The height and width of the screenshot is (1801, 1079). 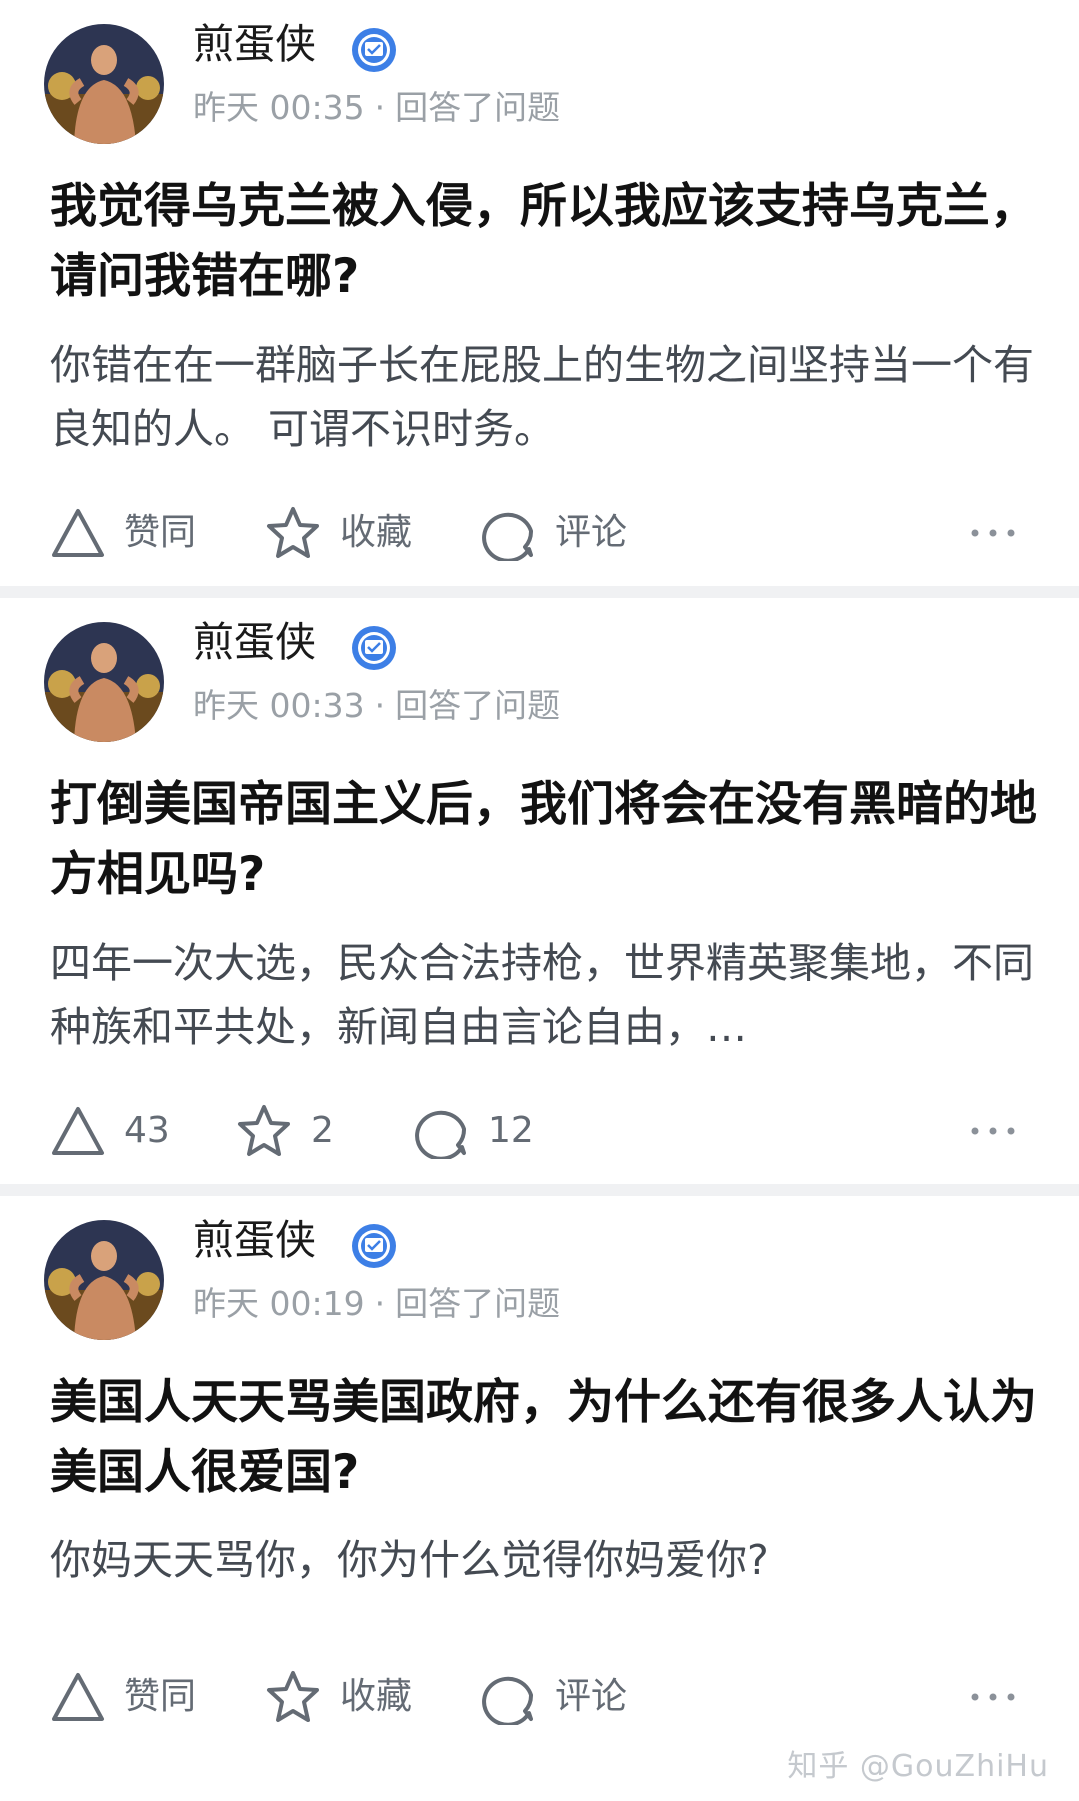 What do you see at coordinates (474, 1131) in the screenshot?
I see `comment-button: 12` at bounding box center [474, 1131].